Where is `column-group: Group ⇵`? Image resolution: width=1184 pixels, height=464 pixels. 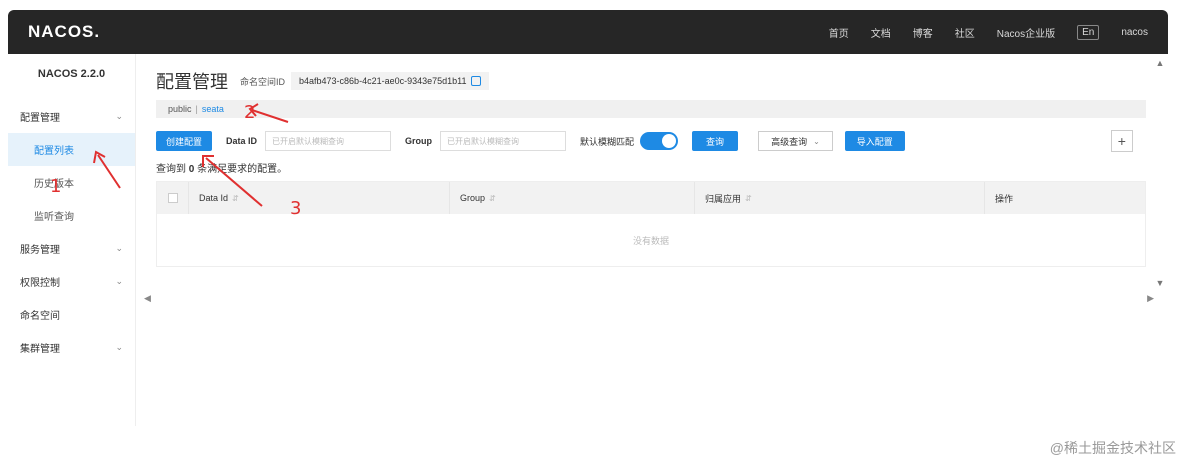
column-group: Group ⇵ is located at coordinates (572, 198).